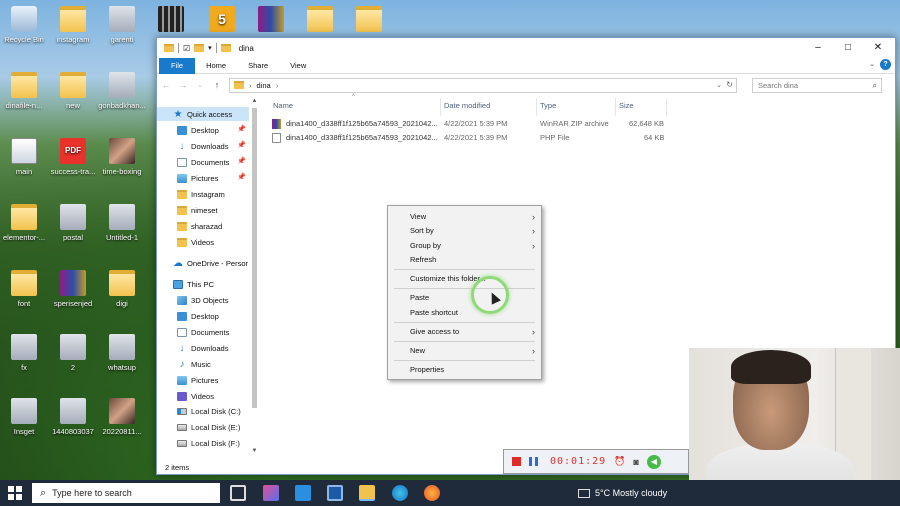 This screenshot has height=506, width=900. What do you see at coordinates (122, 353) in the screenshot?
I see `desktop-icon-whatsup: whatsup` at bounding box center [122, 353].